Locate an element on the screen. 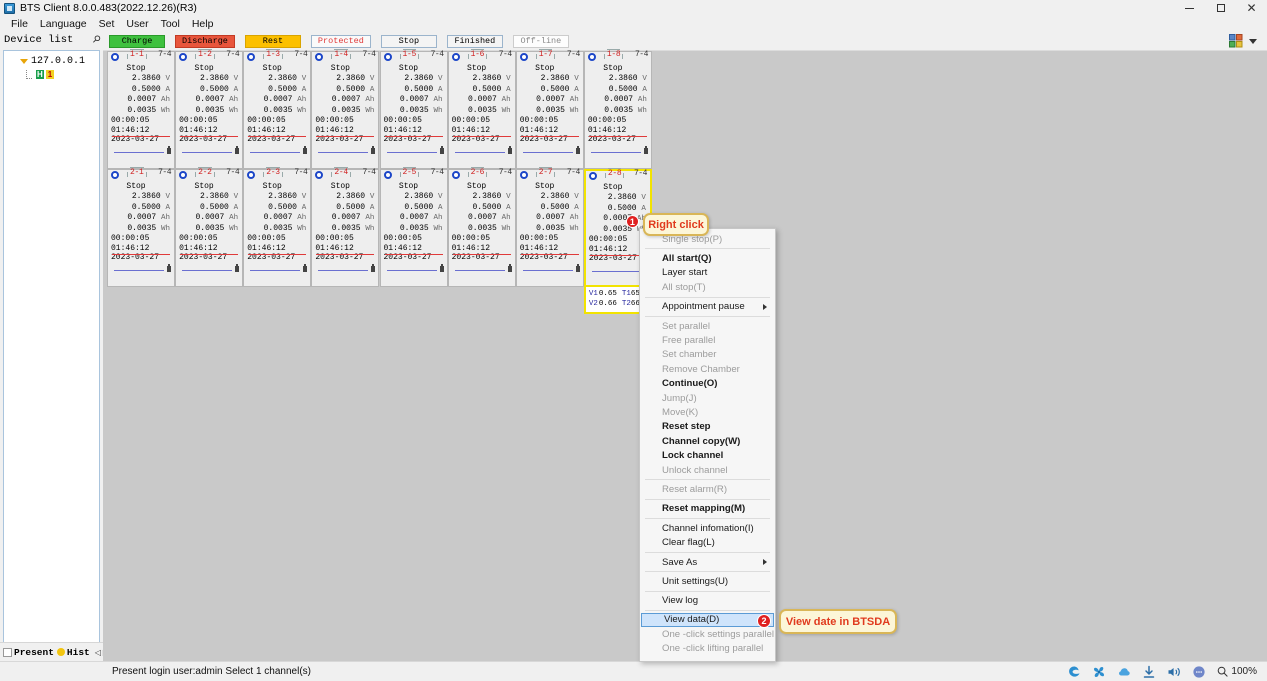  maximize-button is located at coordinates (1220, 8).